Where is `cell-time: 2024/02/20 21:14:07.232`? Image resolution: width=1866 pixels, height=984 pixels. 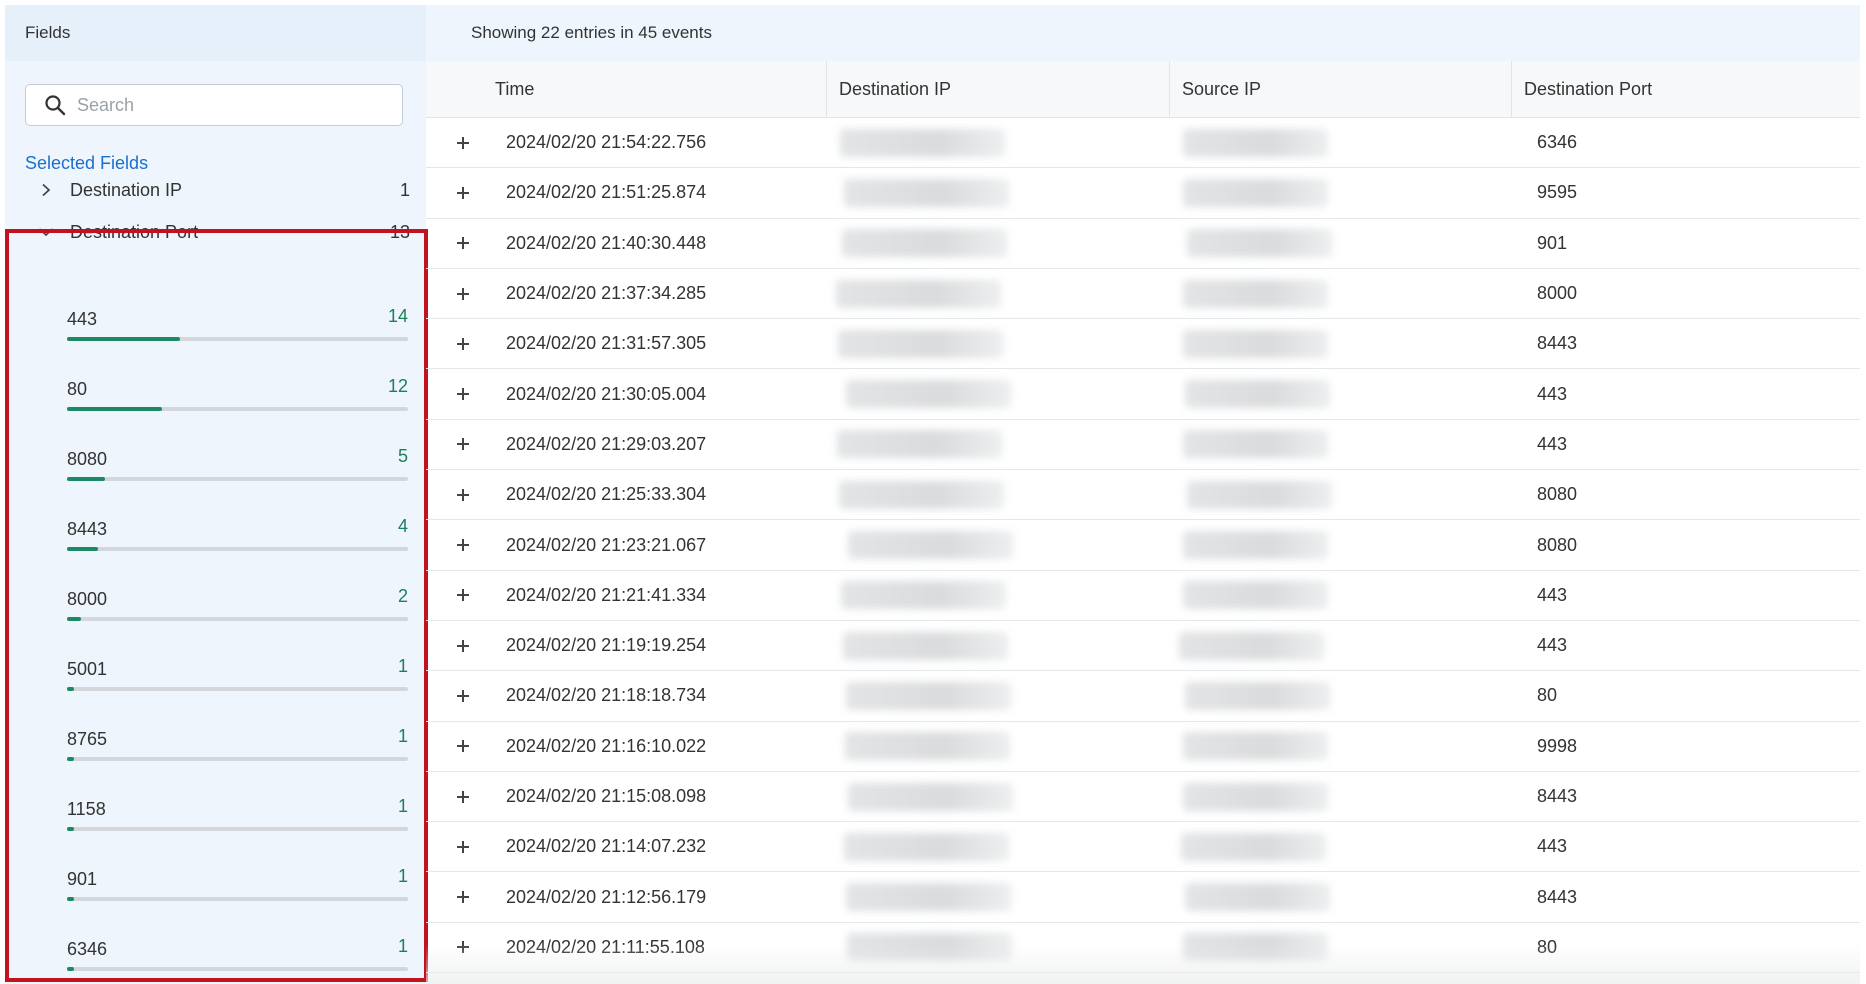 cell-time: 2024/02/20 21:14:07.232 is located at coordinates (606, 846).